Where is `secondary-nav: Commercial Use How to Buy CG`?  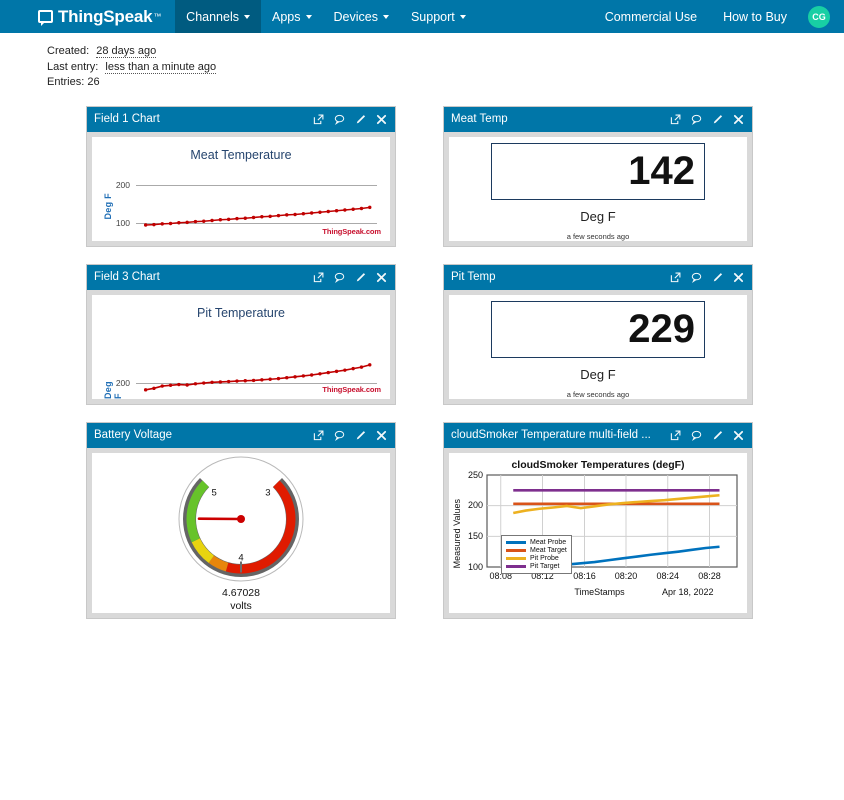
secondary-nav: Commercial Use How to Buy CG is located at coordinates (718, 16).